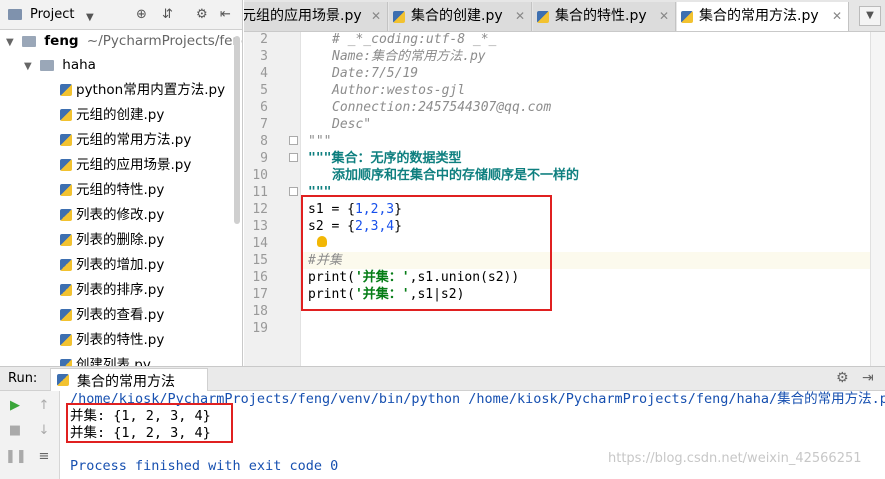 The image size is (885, 479). I want to click on root-path: ~/PycharmProjects/feng, so click(164, 41).